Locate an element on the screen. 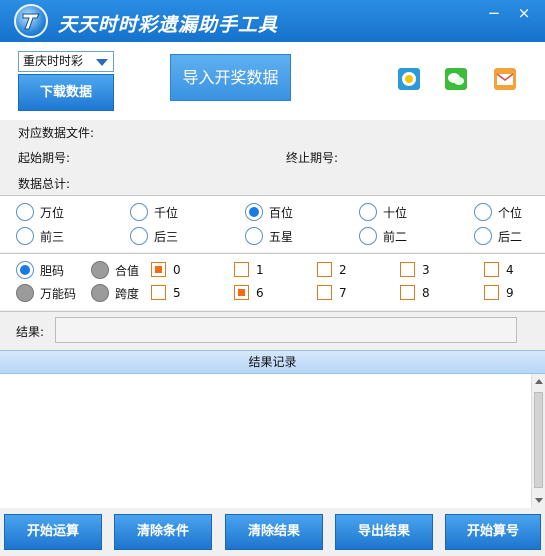  action-bar: 开始运算 清除条件 清除结果 导出结果 开始算号 is located at coordinates (272, 532).